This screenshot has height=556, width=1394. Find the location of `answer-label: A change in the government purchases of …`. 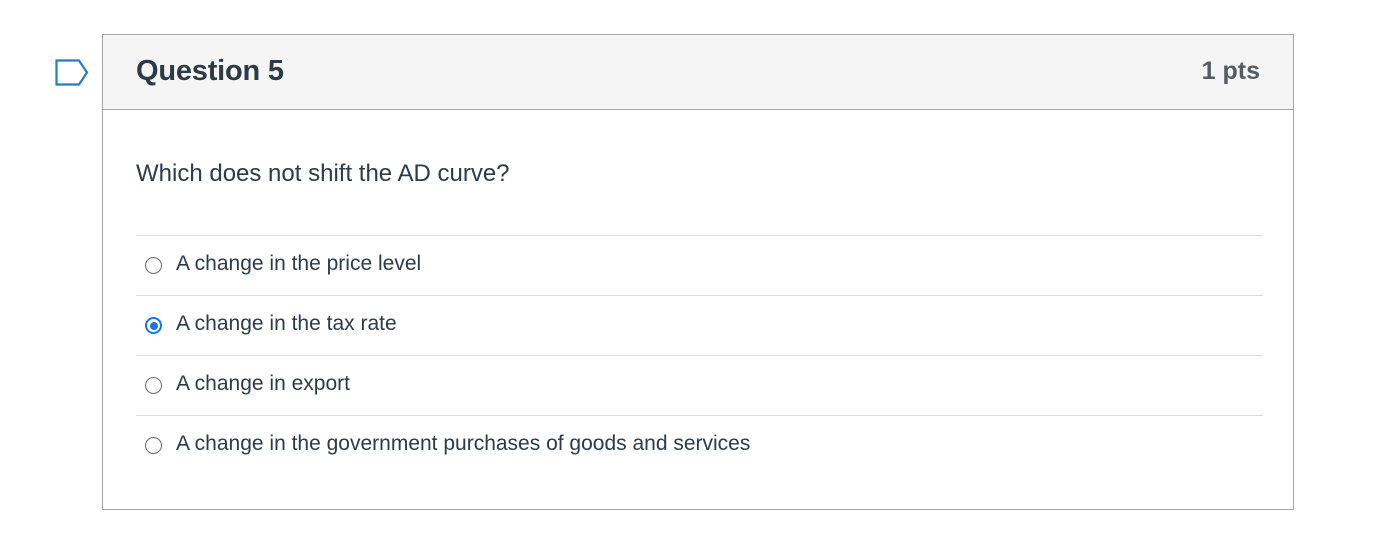

answer-label: A change in the government purchases of … is located at coordinates (463, 444).